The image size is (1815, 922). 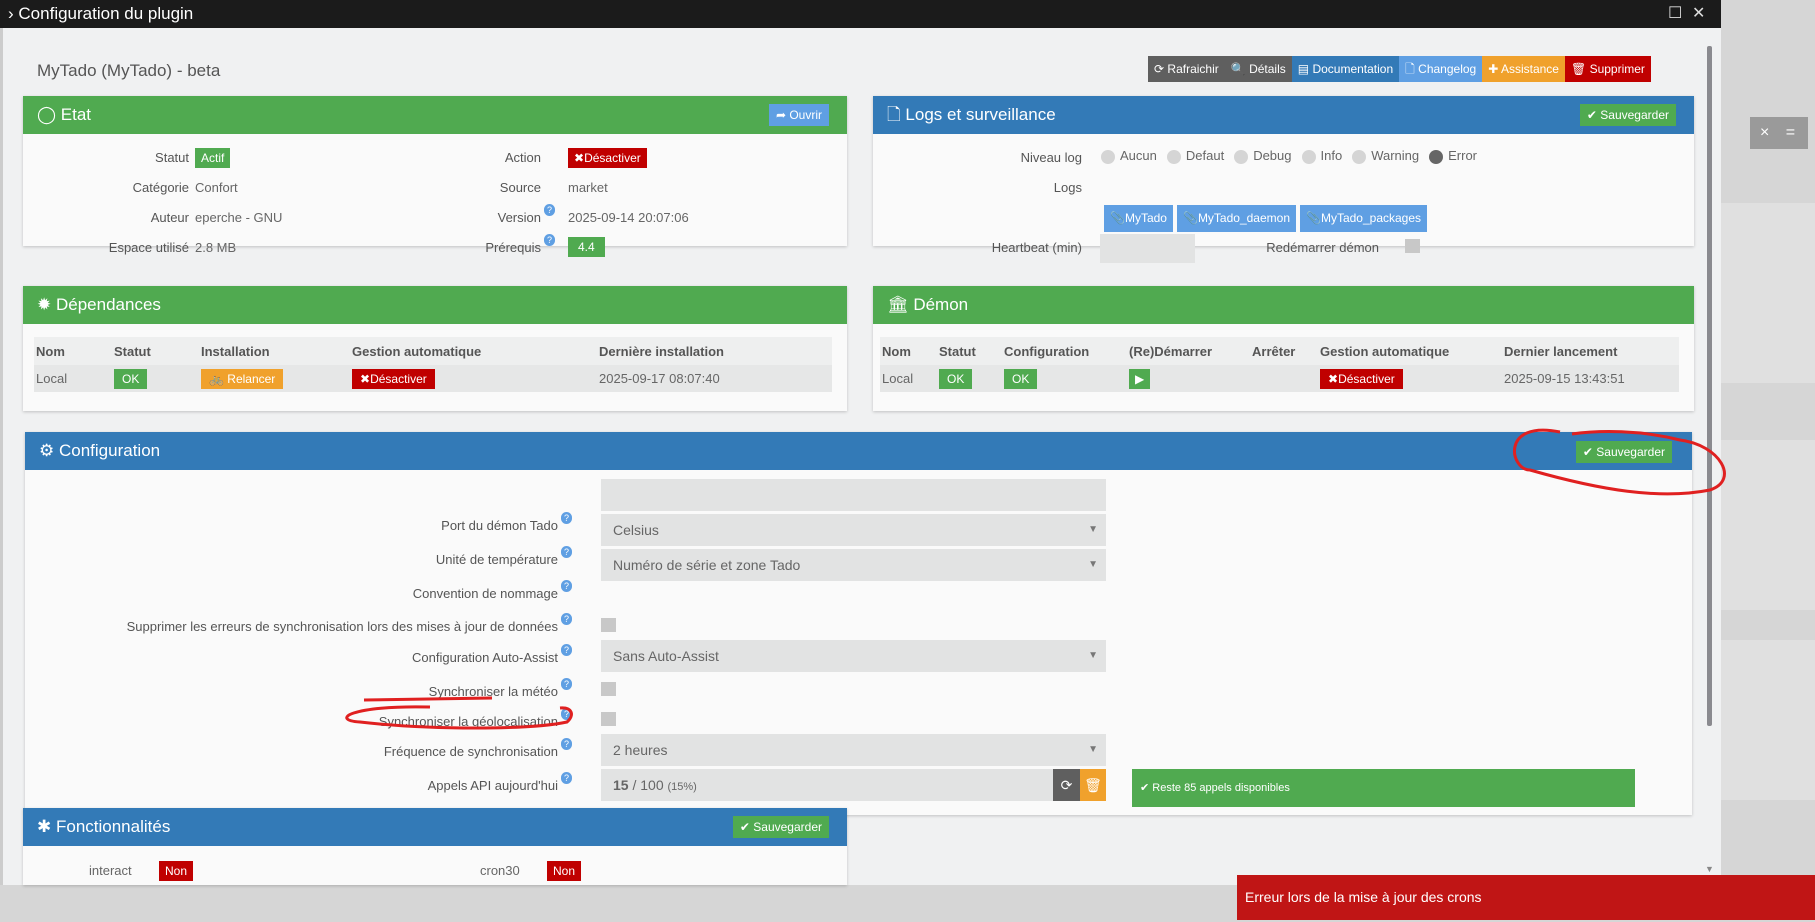 What do you see at coordinates (1619, 462) in the screenshot?
I see `annotation-ellipse` at bounding box center [1619, 462].